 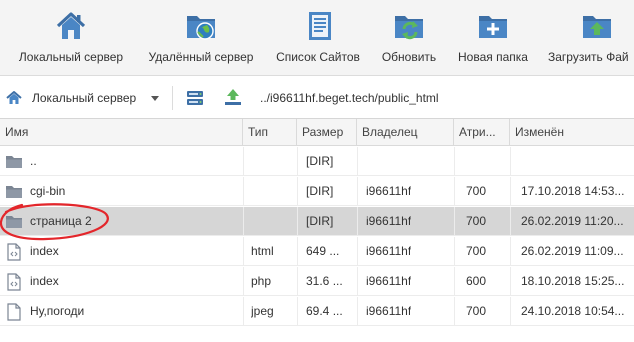 I want to click on location-dropdown: Локальный сервер, so click(x=85, y=98).